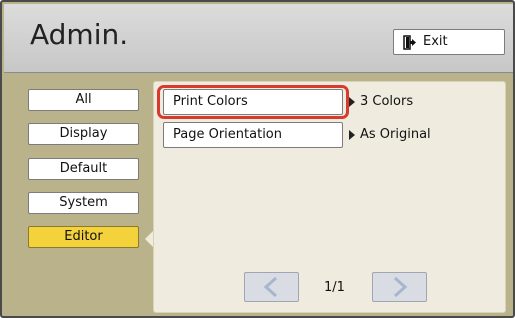 The height and width of the screenshot is (318, 515). What do you see at coordinates (409, 42) in the screenshot?
I see `exit-door-icon` at bounding box center [409, 42].